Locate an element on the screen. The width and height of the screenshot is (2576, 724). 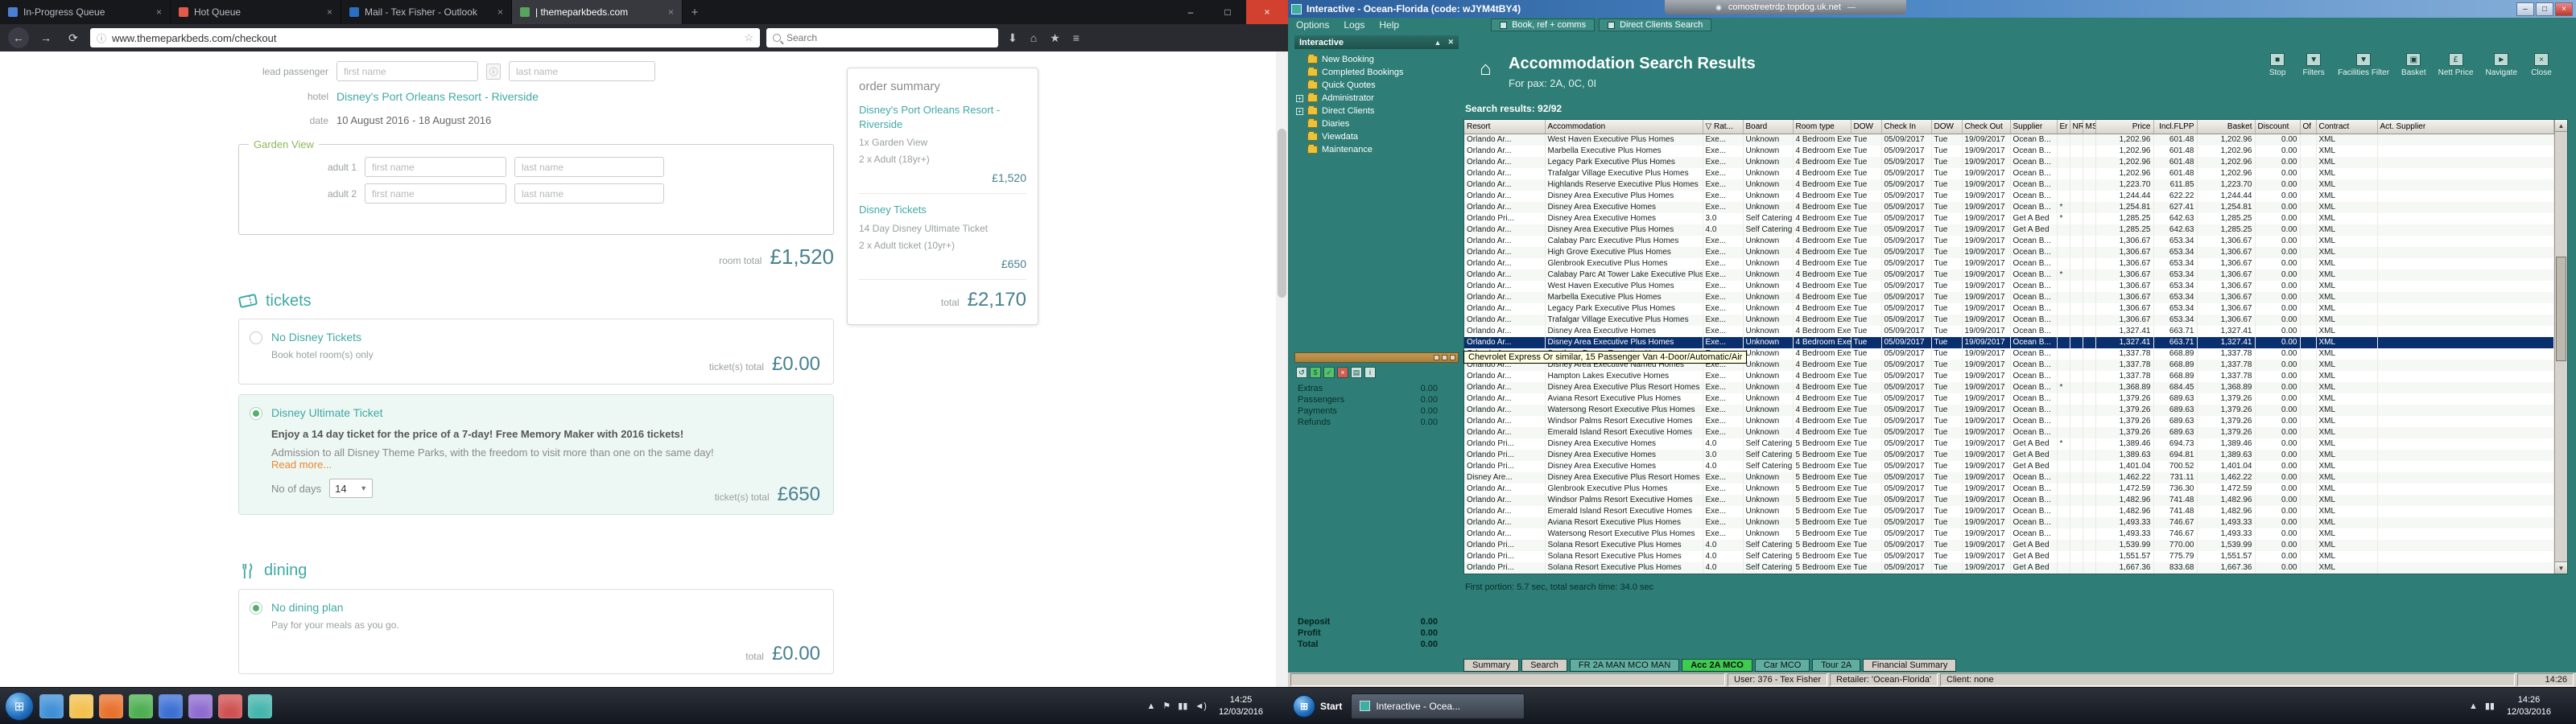
toolbar-tool: ▣ Basket is located at coordinates (2413, 65).